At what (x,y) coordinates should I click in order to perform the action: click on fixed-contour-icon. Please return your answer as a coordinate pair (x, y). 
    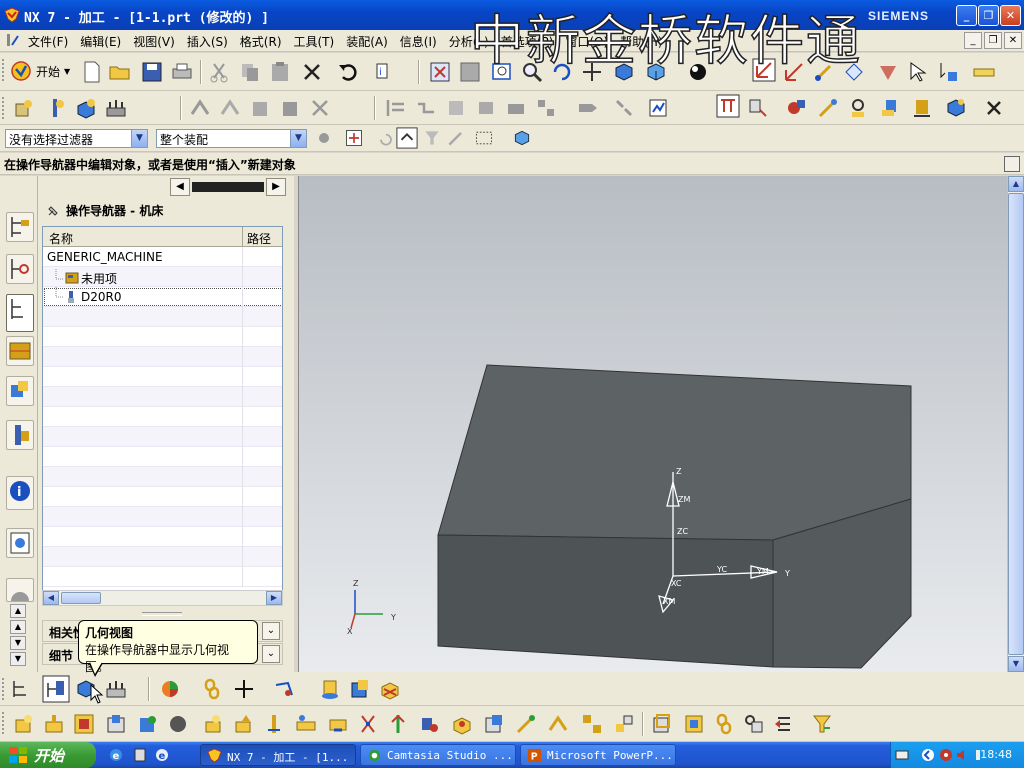
    Looking at the image, I should click on (178, 724).